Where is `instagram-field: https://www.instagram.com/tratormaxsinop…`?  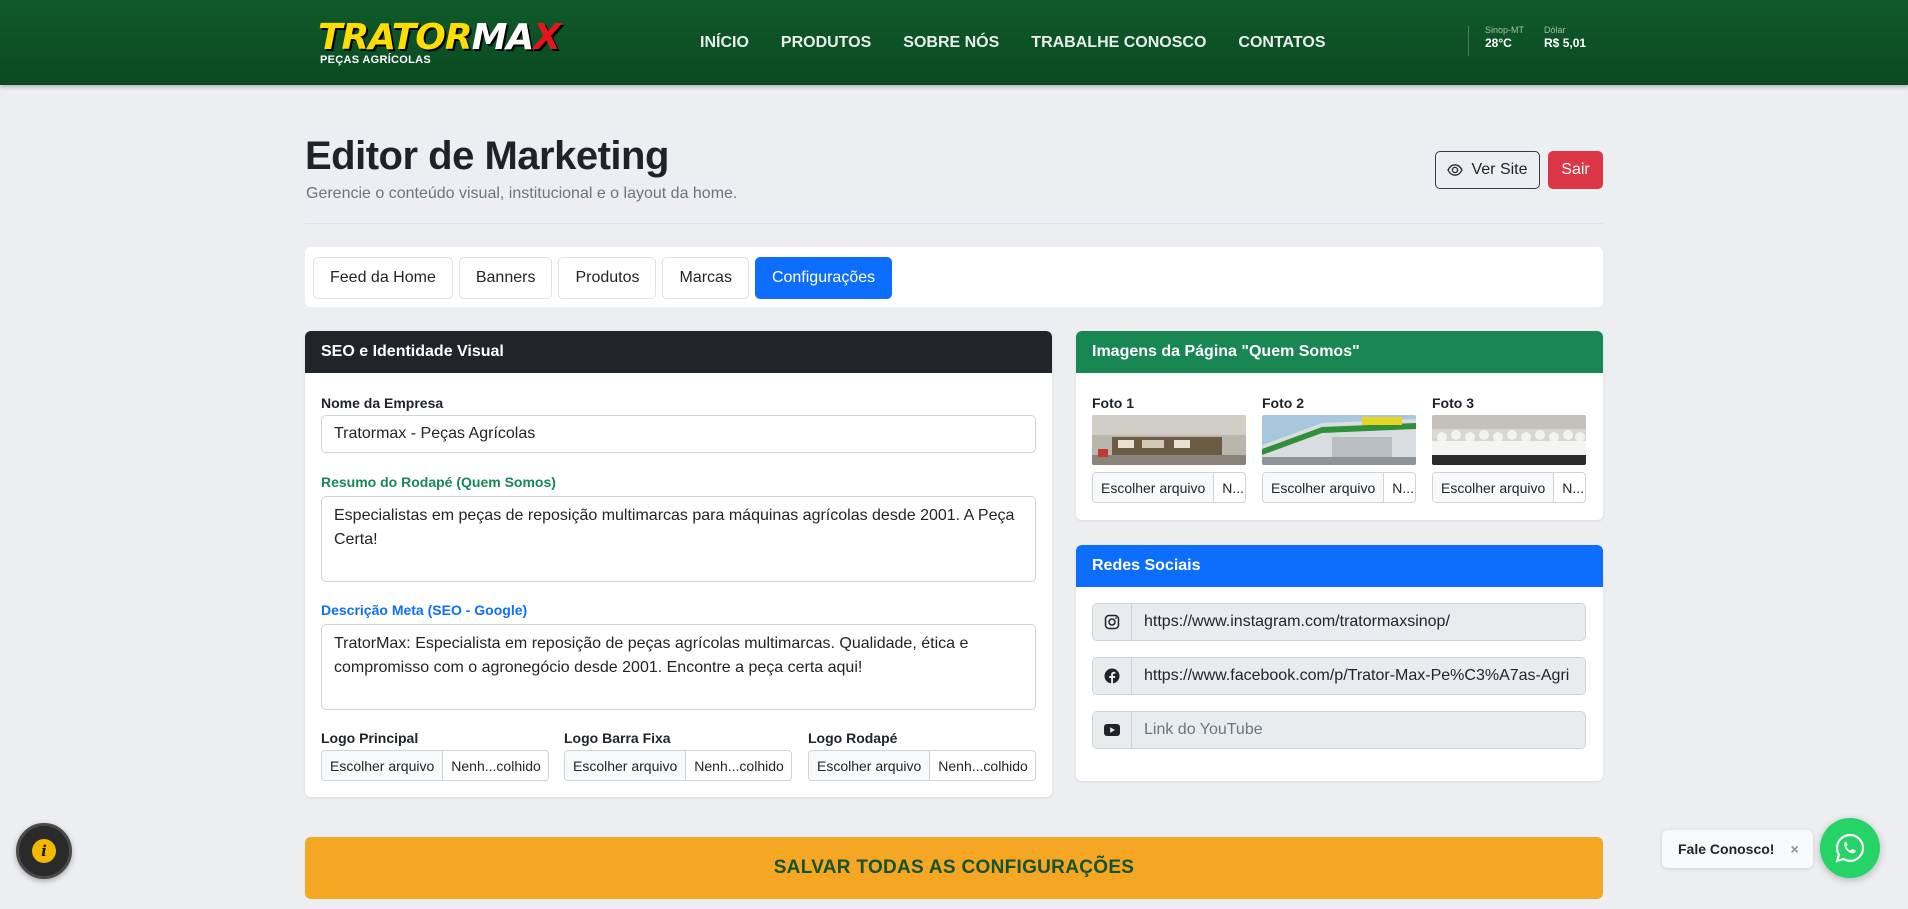 instagram-field: https://www.instagram.com/tratormaxsinop… is located at coordinates (1339, 622).